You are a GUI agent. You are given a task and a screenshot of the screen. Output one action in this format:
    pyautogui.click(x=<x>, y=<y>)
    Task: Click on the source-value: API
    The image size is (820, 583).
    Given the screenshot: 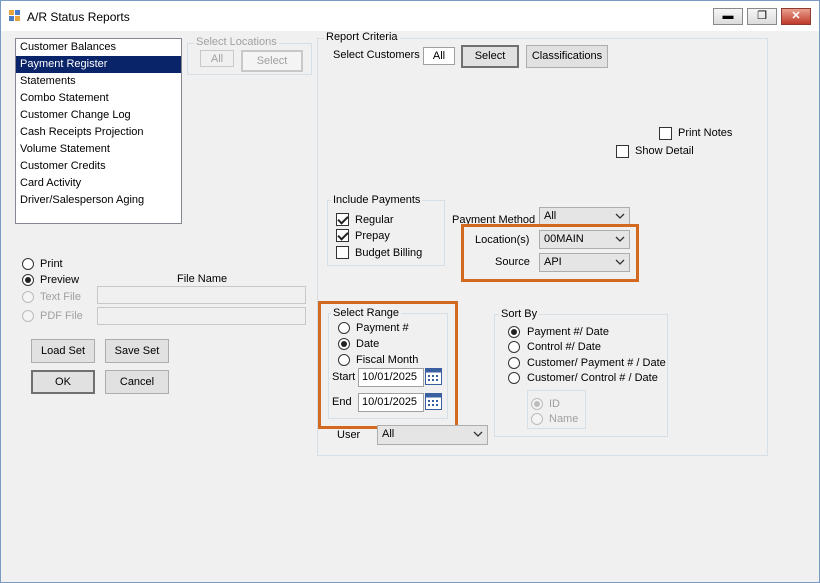 What is the action you would take?
    pyautogui.click(x=553, y=262)
    